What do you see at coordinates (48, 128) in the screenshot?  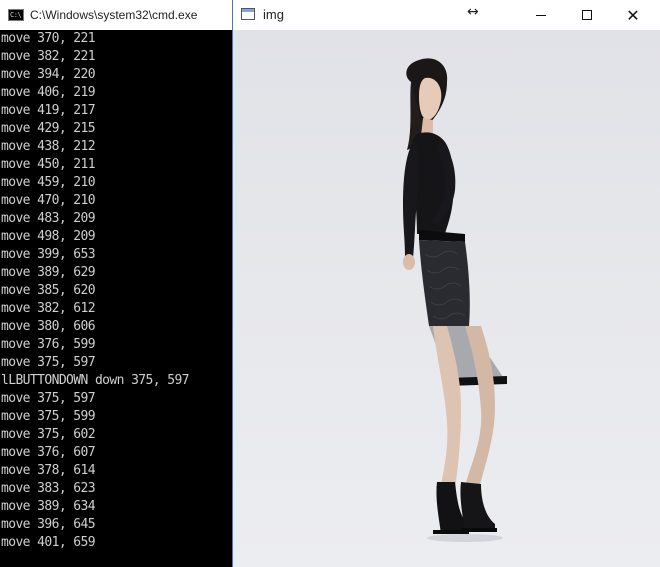 I see `console-line: move 429, 215` at bounding box center [48, 128].